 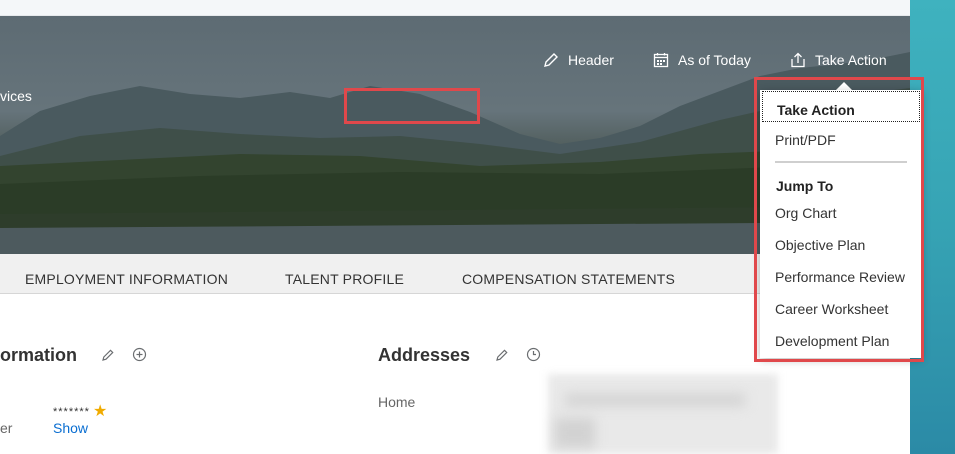 What do you see at coordinates (412, 106) in the screenshot?
I see `highlight-box` at bounding box center [412, 106].